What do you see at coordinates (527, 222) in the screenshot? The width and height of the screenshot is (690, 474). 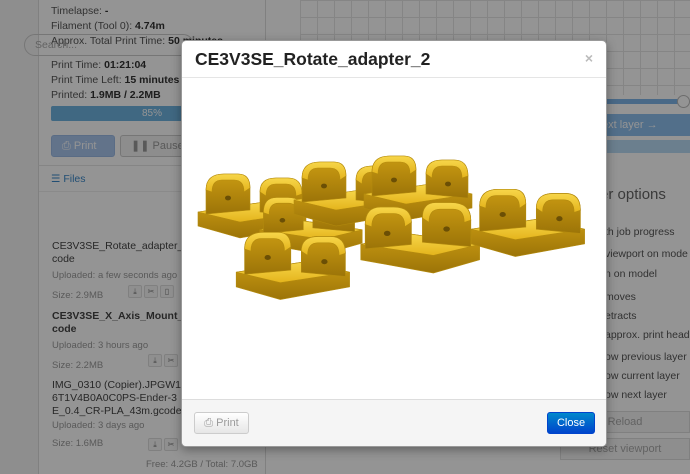 I see `adapter-part` at bounding box center [527, 222].